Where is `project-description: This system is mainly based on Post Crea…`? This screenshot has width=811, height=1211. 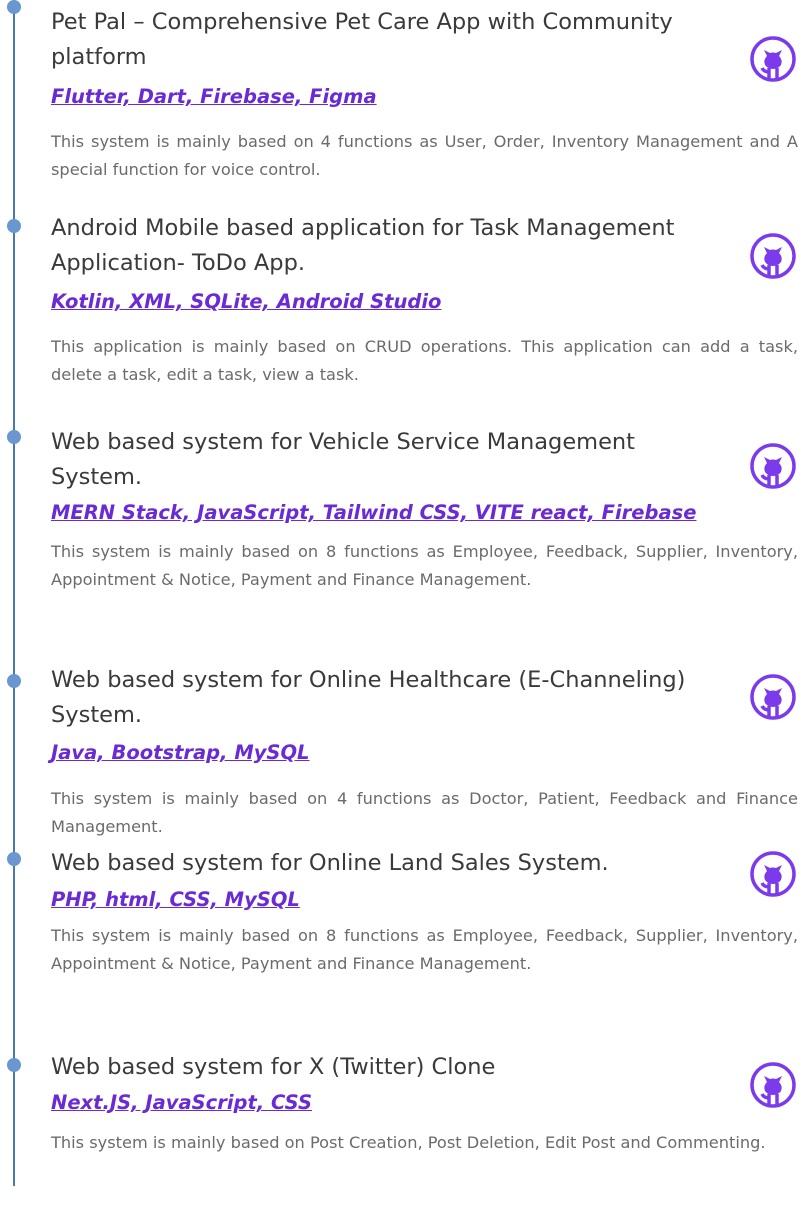
project-description: This system is mainly based on Post Crea… is located at coordinates (408, 1142).